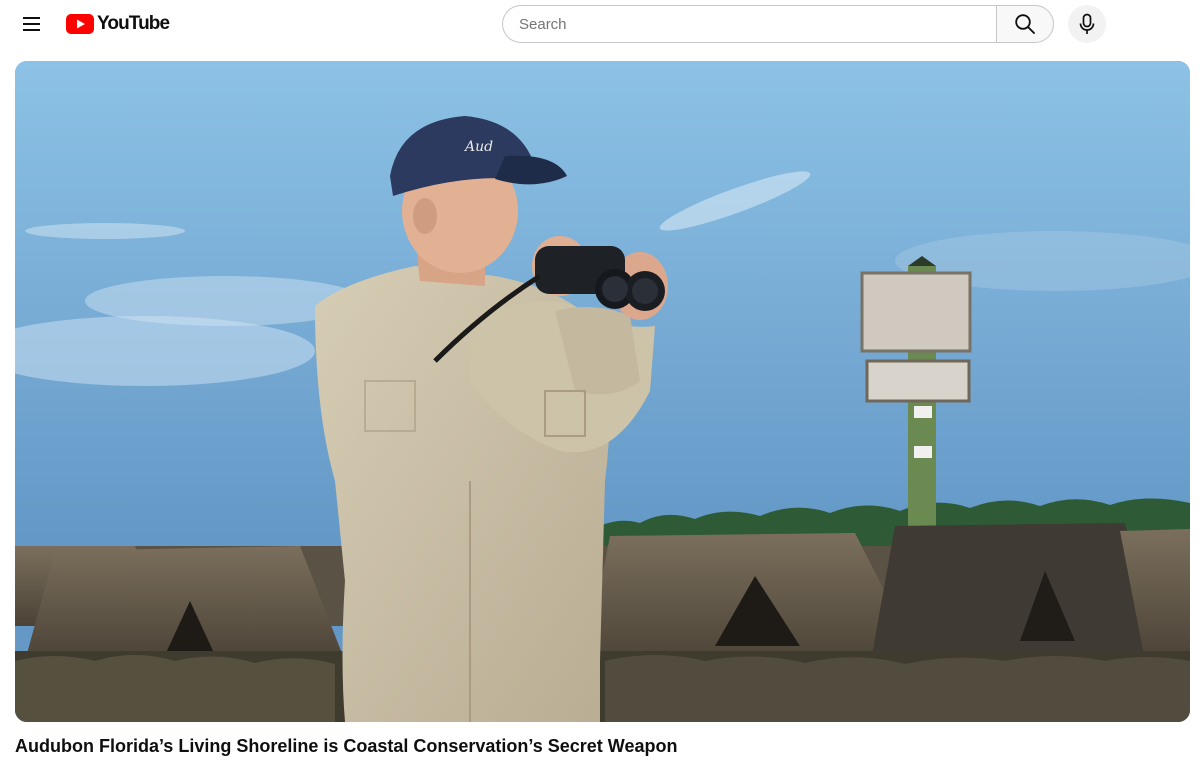 This screenshot has width=1200, height=769. I want to click on logo-wordmark: YouTube, so click(133, 23).